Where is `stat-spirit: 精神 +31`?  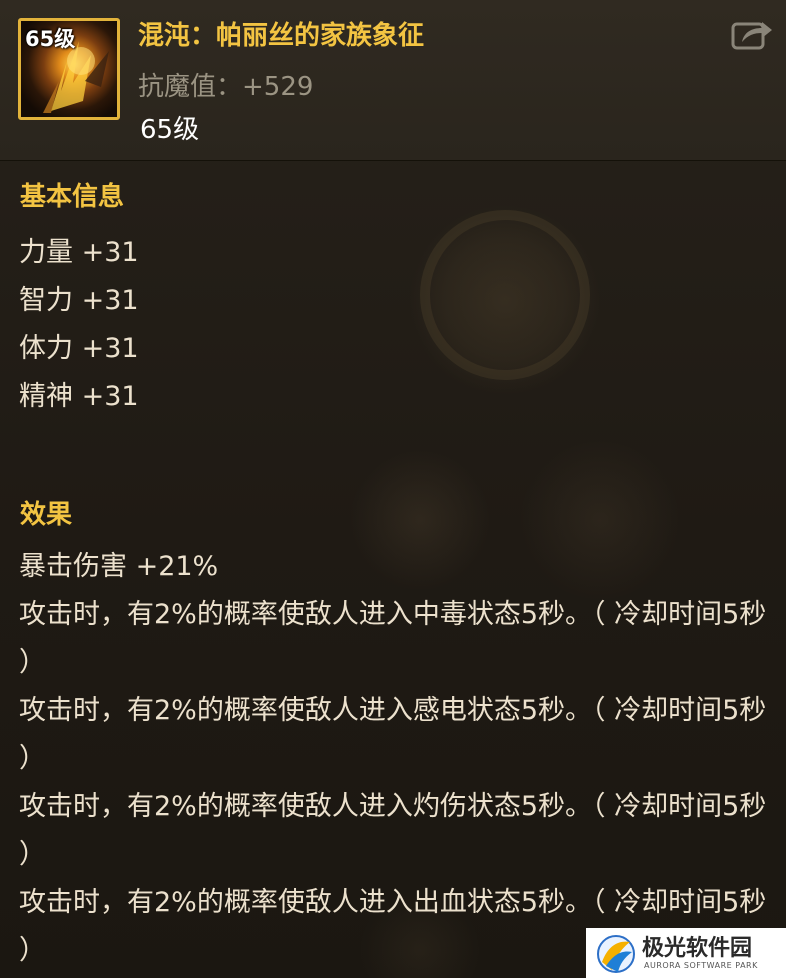 stat-spirit: 精神 +31 is located at coordinates (79, 396).